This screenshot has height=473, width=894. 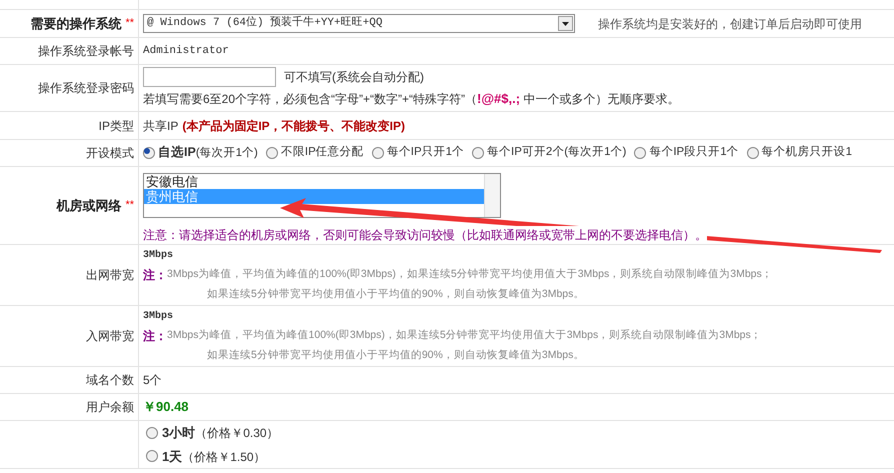 I want to click on os-select: @ Windows 7 (64位) 预装千牛+YY+旺旺+QQ, so click(x=359, y=23).